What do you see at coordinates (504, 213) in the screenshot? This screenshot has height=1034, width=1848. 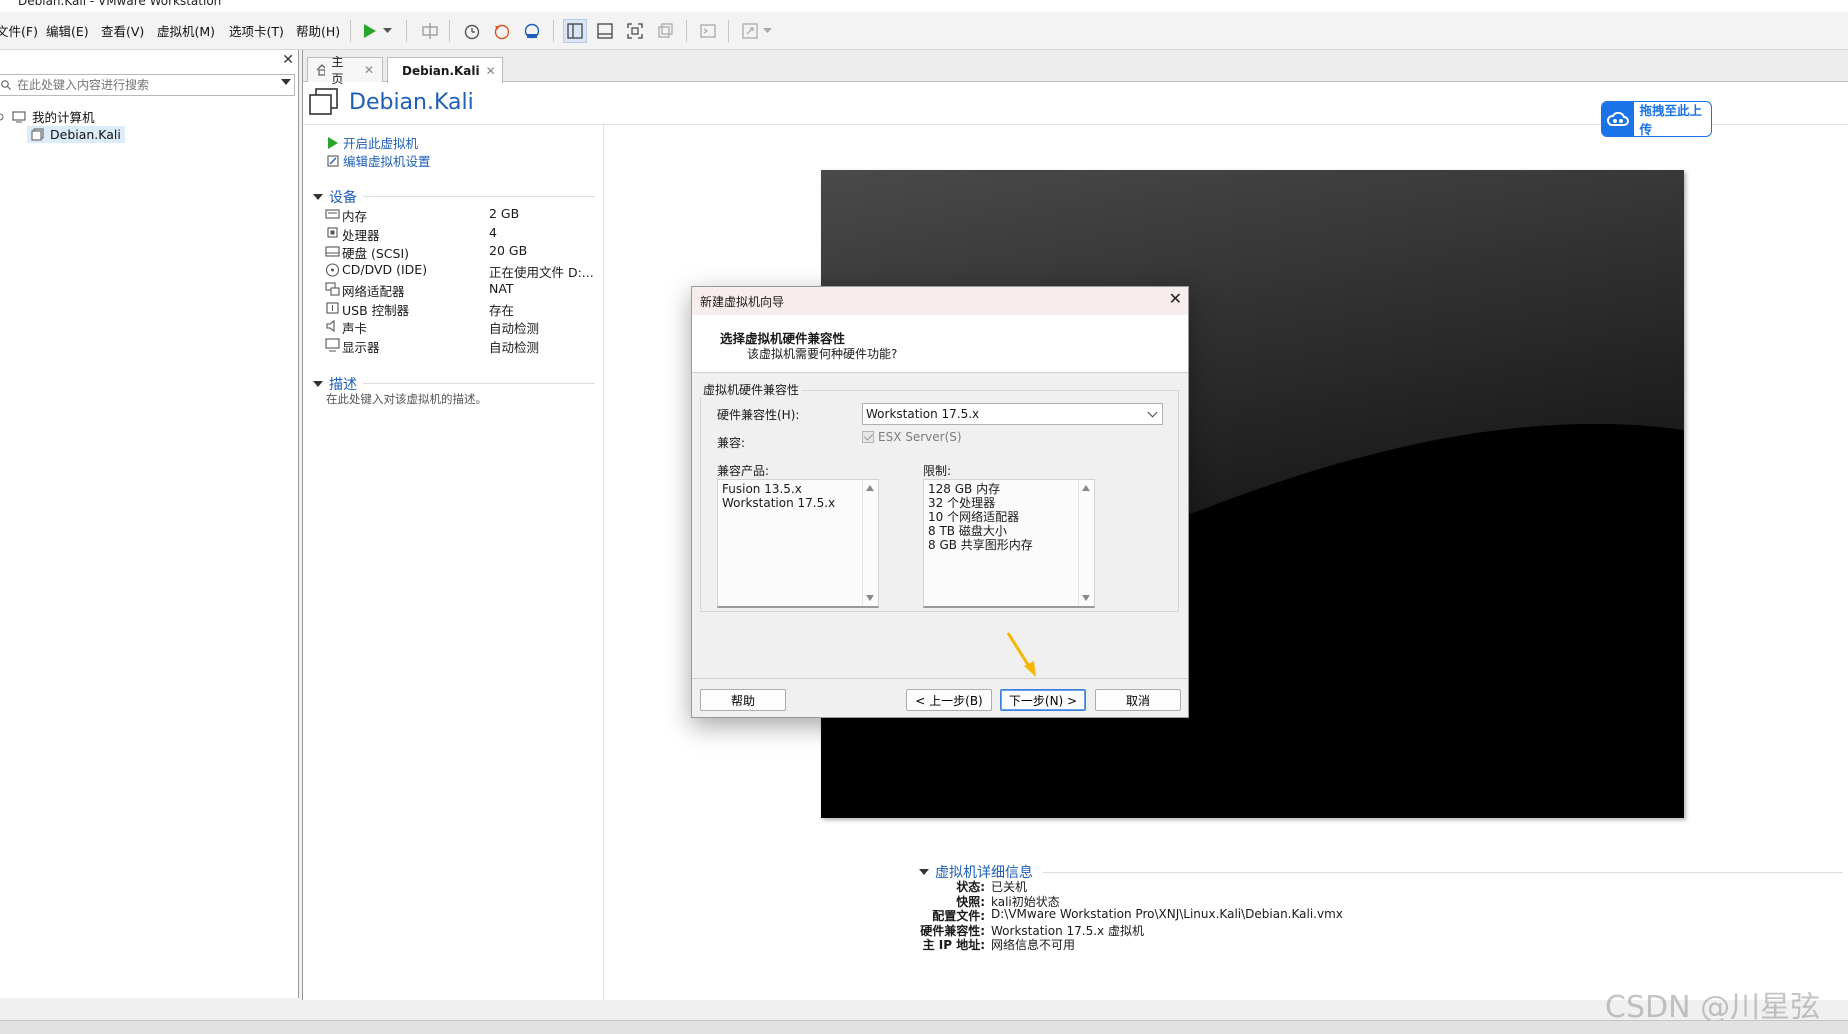 I see `device-value: 2 GB` at bounding box center [504, 213].